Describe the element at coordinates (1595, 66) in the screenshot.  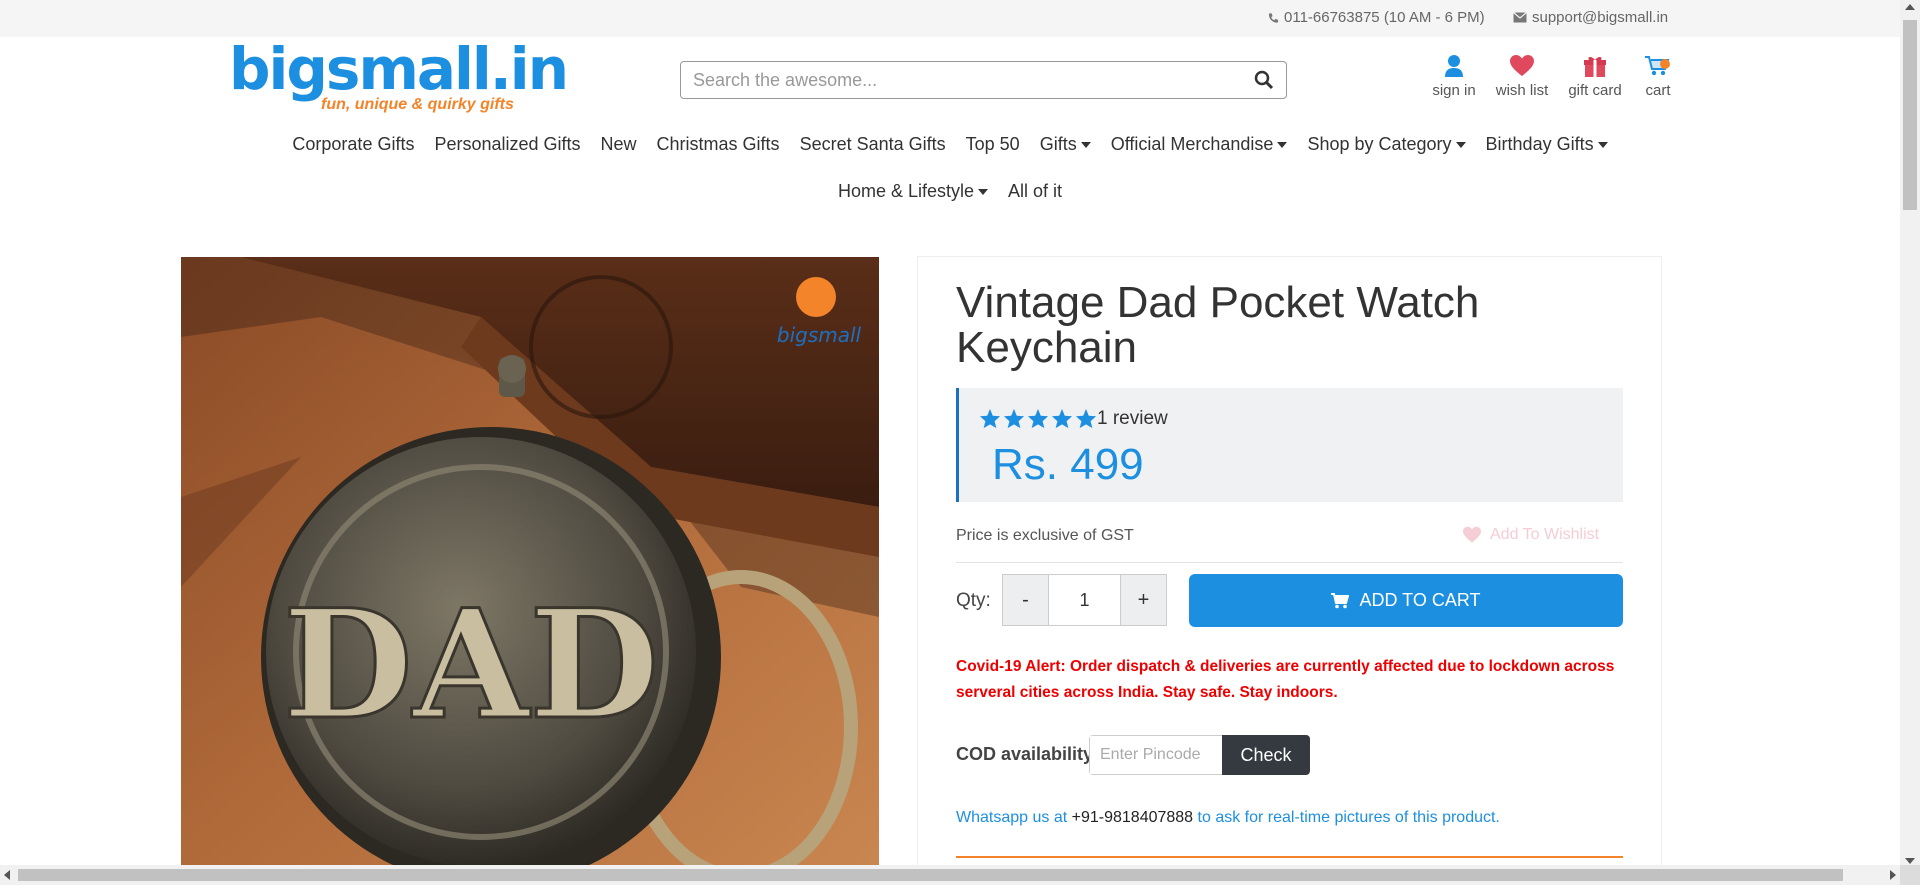
I see `gift-icon` at that location.